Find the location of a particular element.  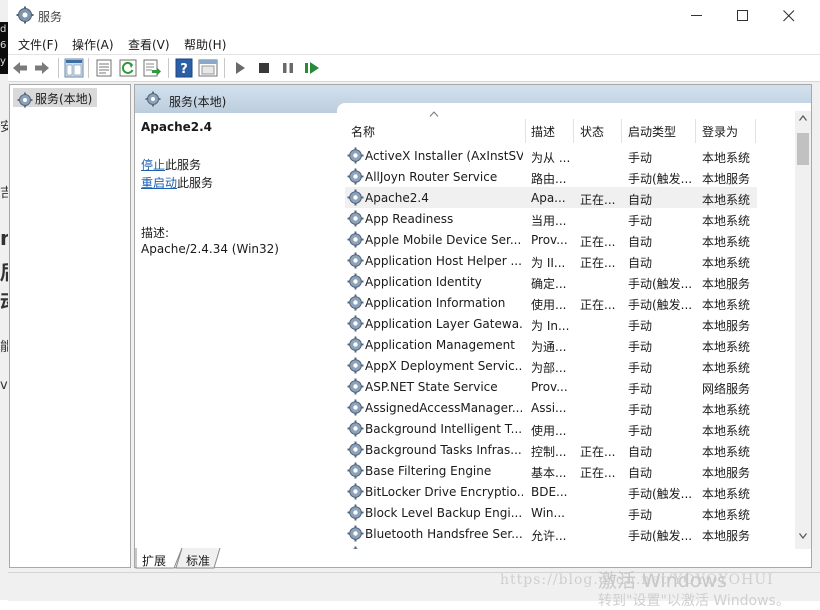

close-button is located at coordinates (789, 16).